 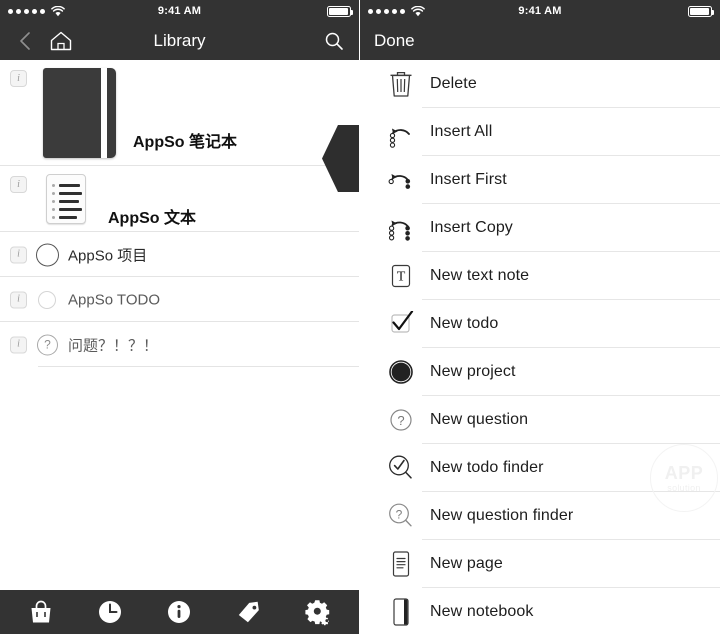 I want to click on question-finder-icon: ?, so click(x=401, y=516).